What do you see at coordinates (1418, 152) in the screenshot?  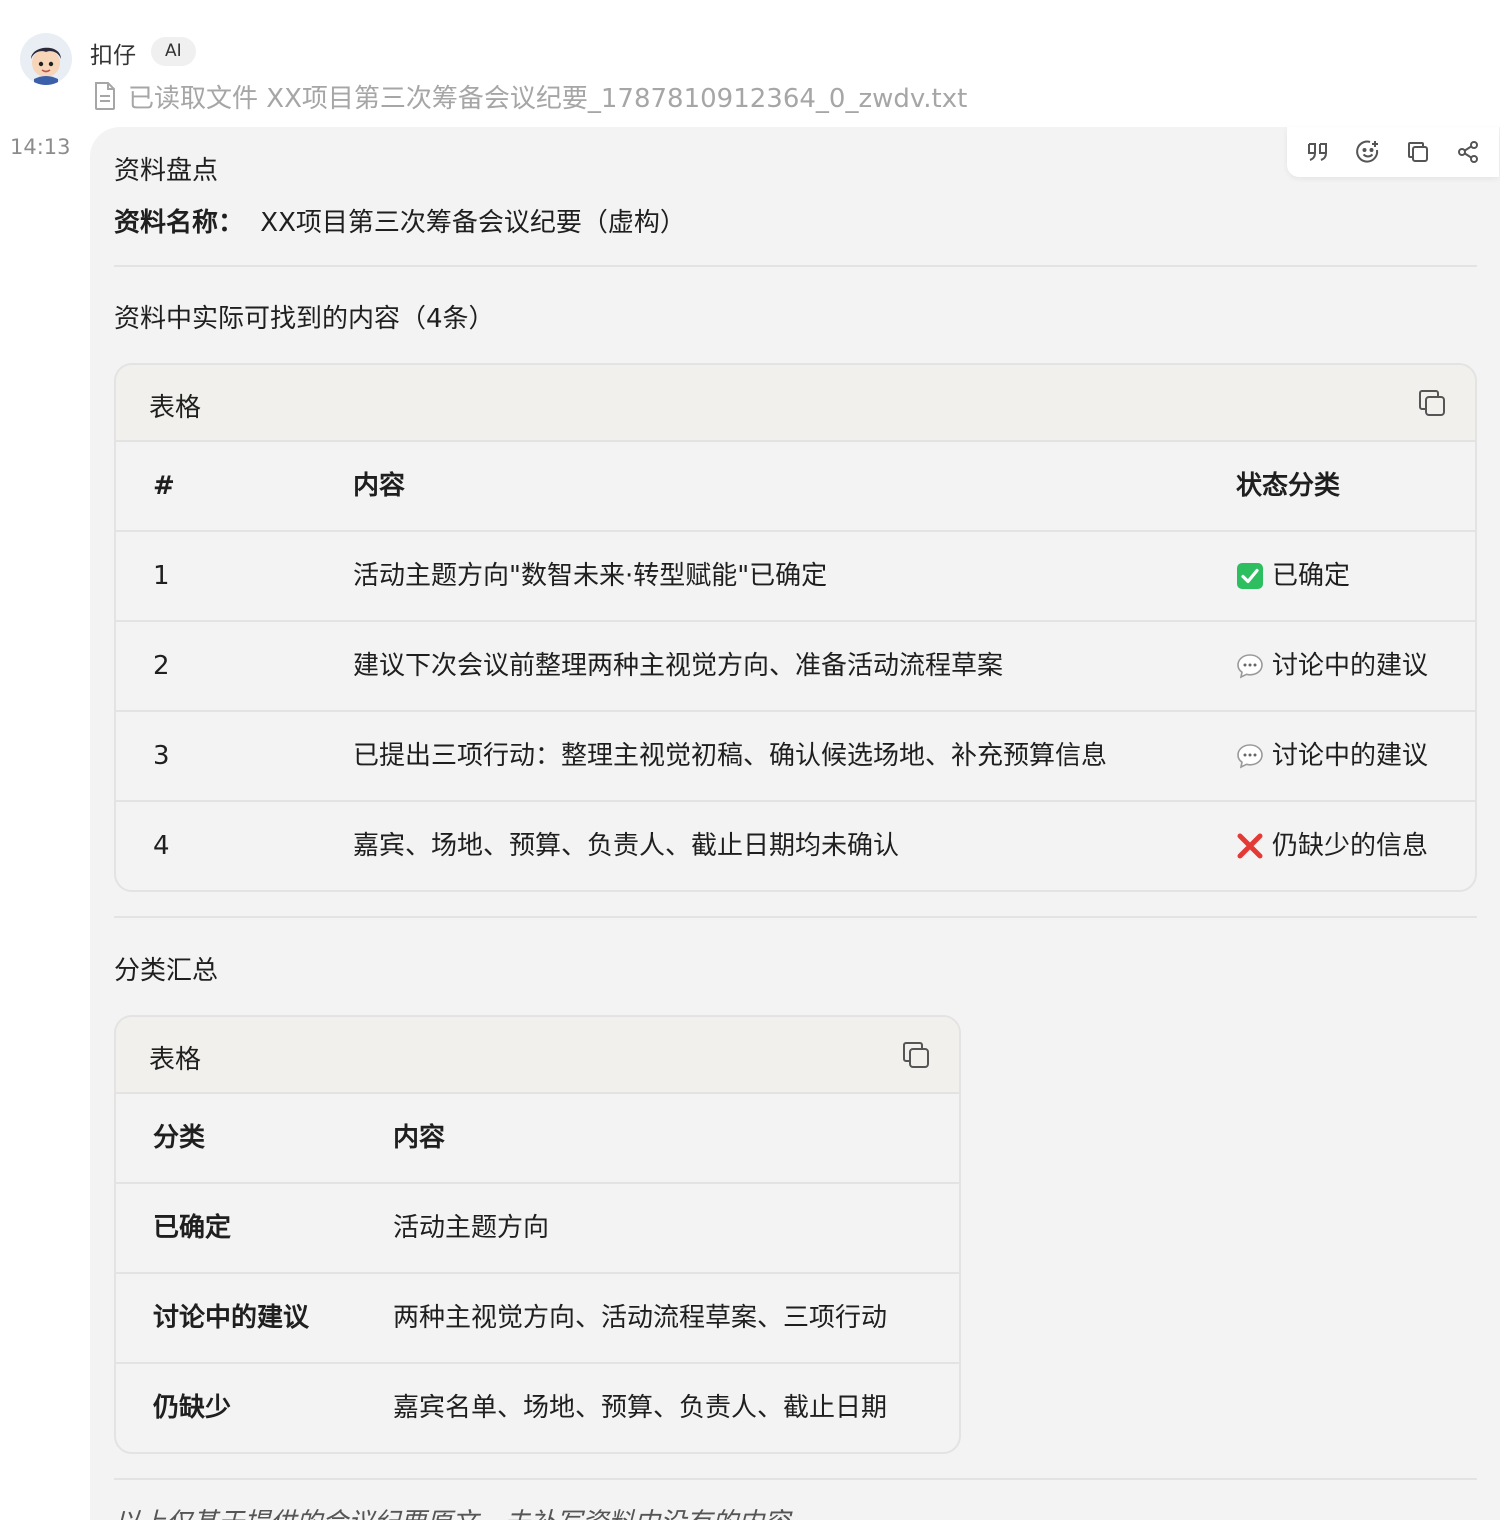 I see `copy-icon` at bounding box center [1418, 152].